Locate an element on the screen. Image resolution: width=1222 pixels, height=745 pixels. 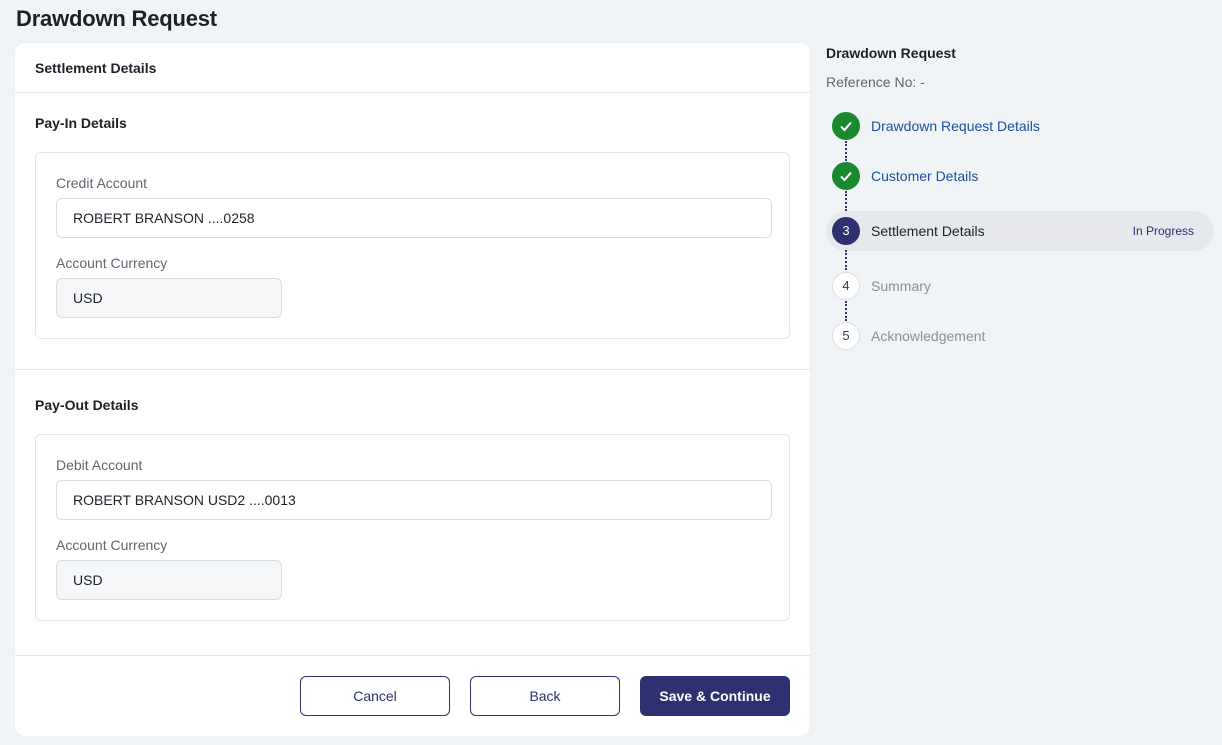
step-label: Acknowledgement is located at coordinates (928, 336).